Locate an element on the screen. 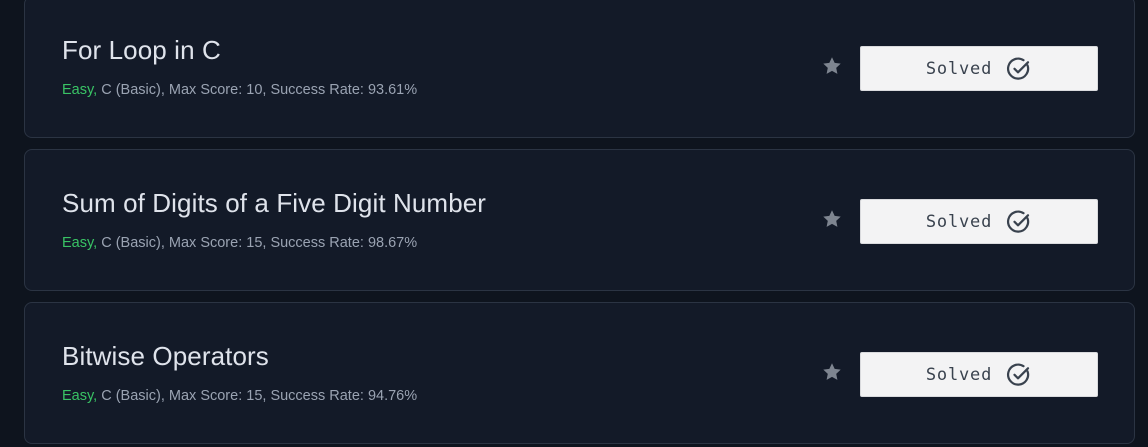 The image size is (1148, 447). challenge-title: Sum of Digits of a Five Digit Number is located at coordinates (274, 203).